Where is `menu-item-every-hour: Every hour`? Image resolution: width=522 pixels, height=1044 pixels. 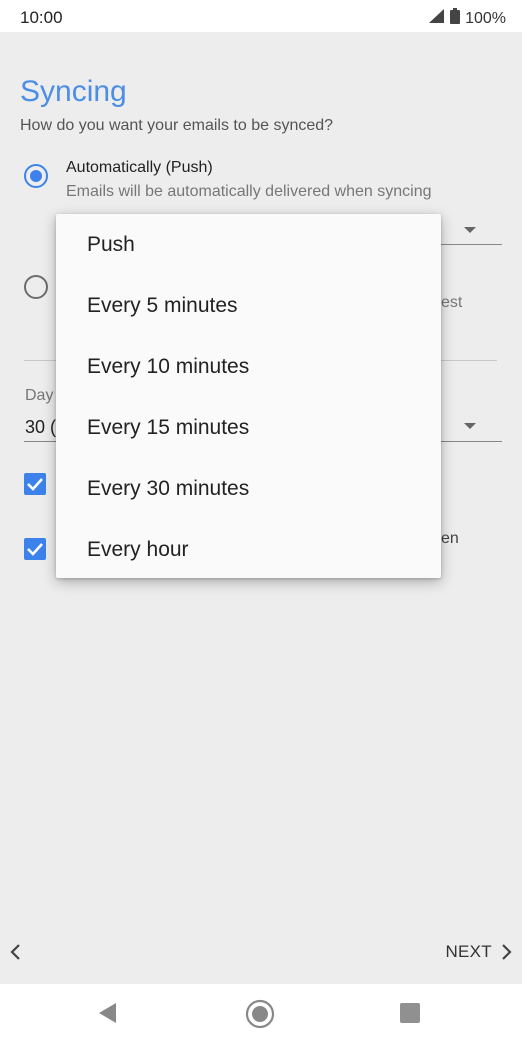
menu-item-every-hour: Every hour is located at coordinates (248, 549).